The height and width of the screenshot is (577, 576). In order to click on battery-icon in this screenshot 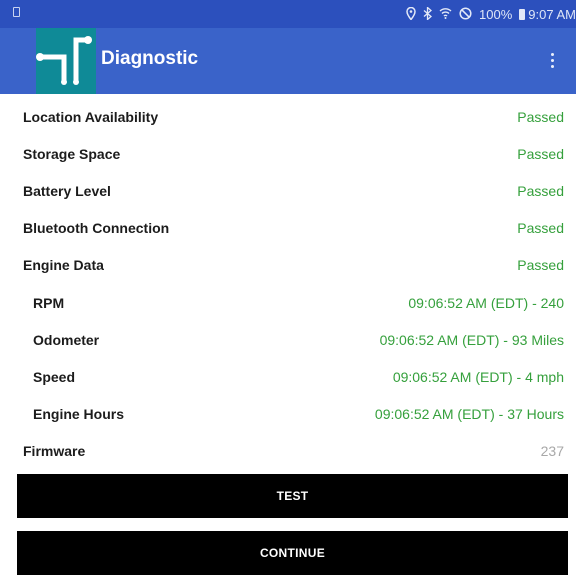, I will do `click(522, 14)`.